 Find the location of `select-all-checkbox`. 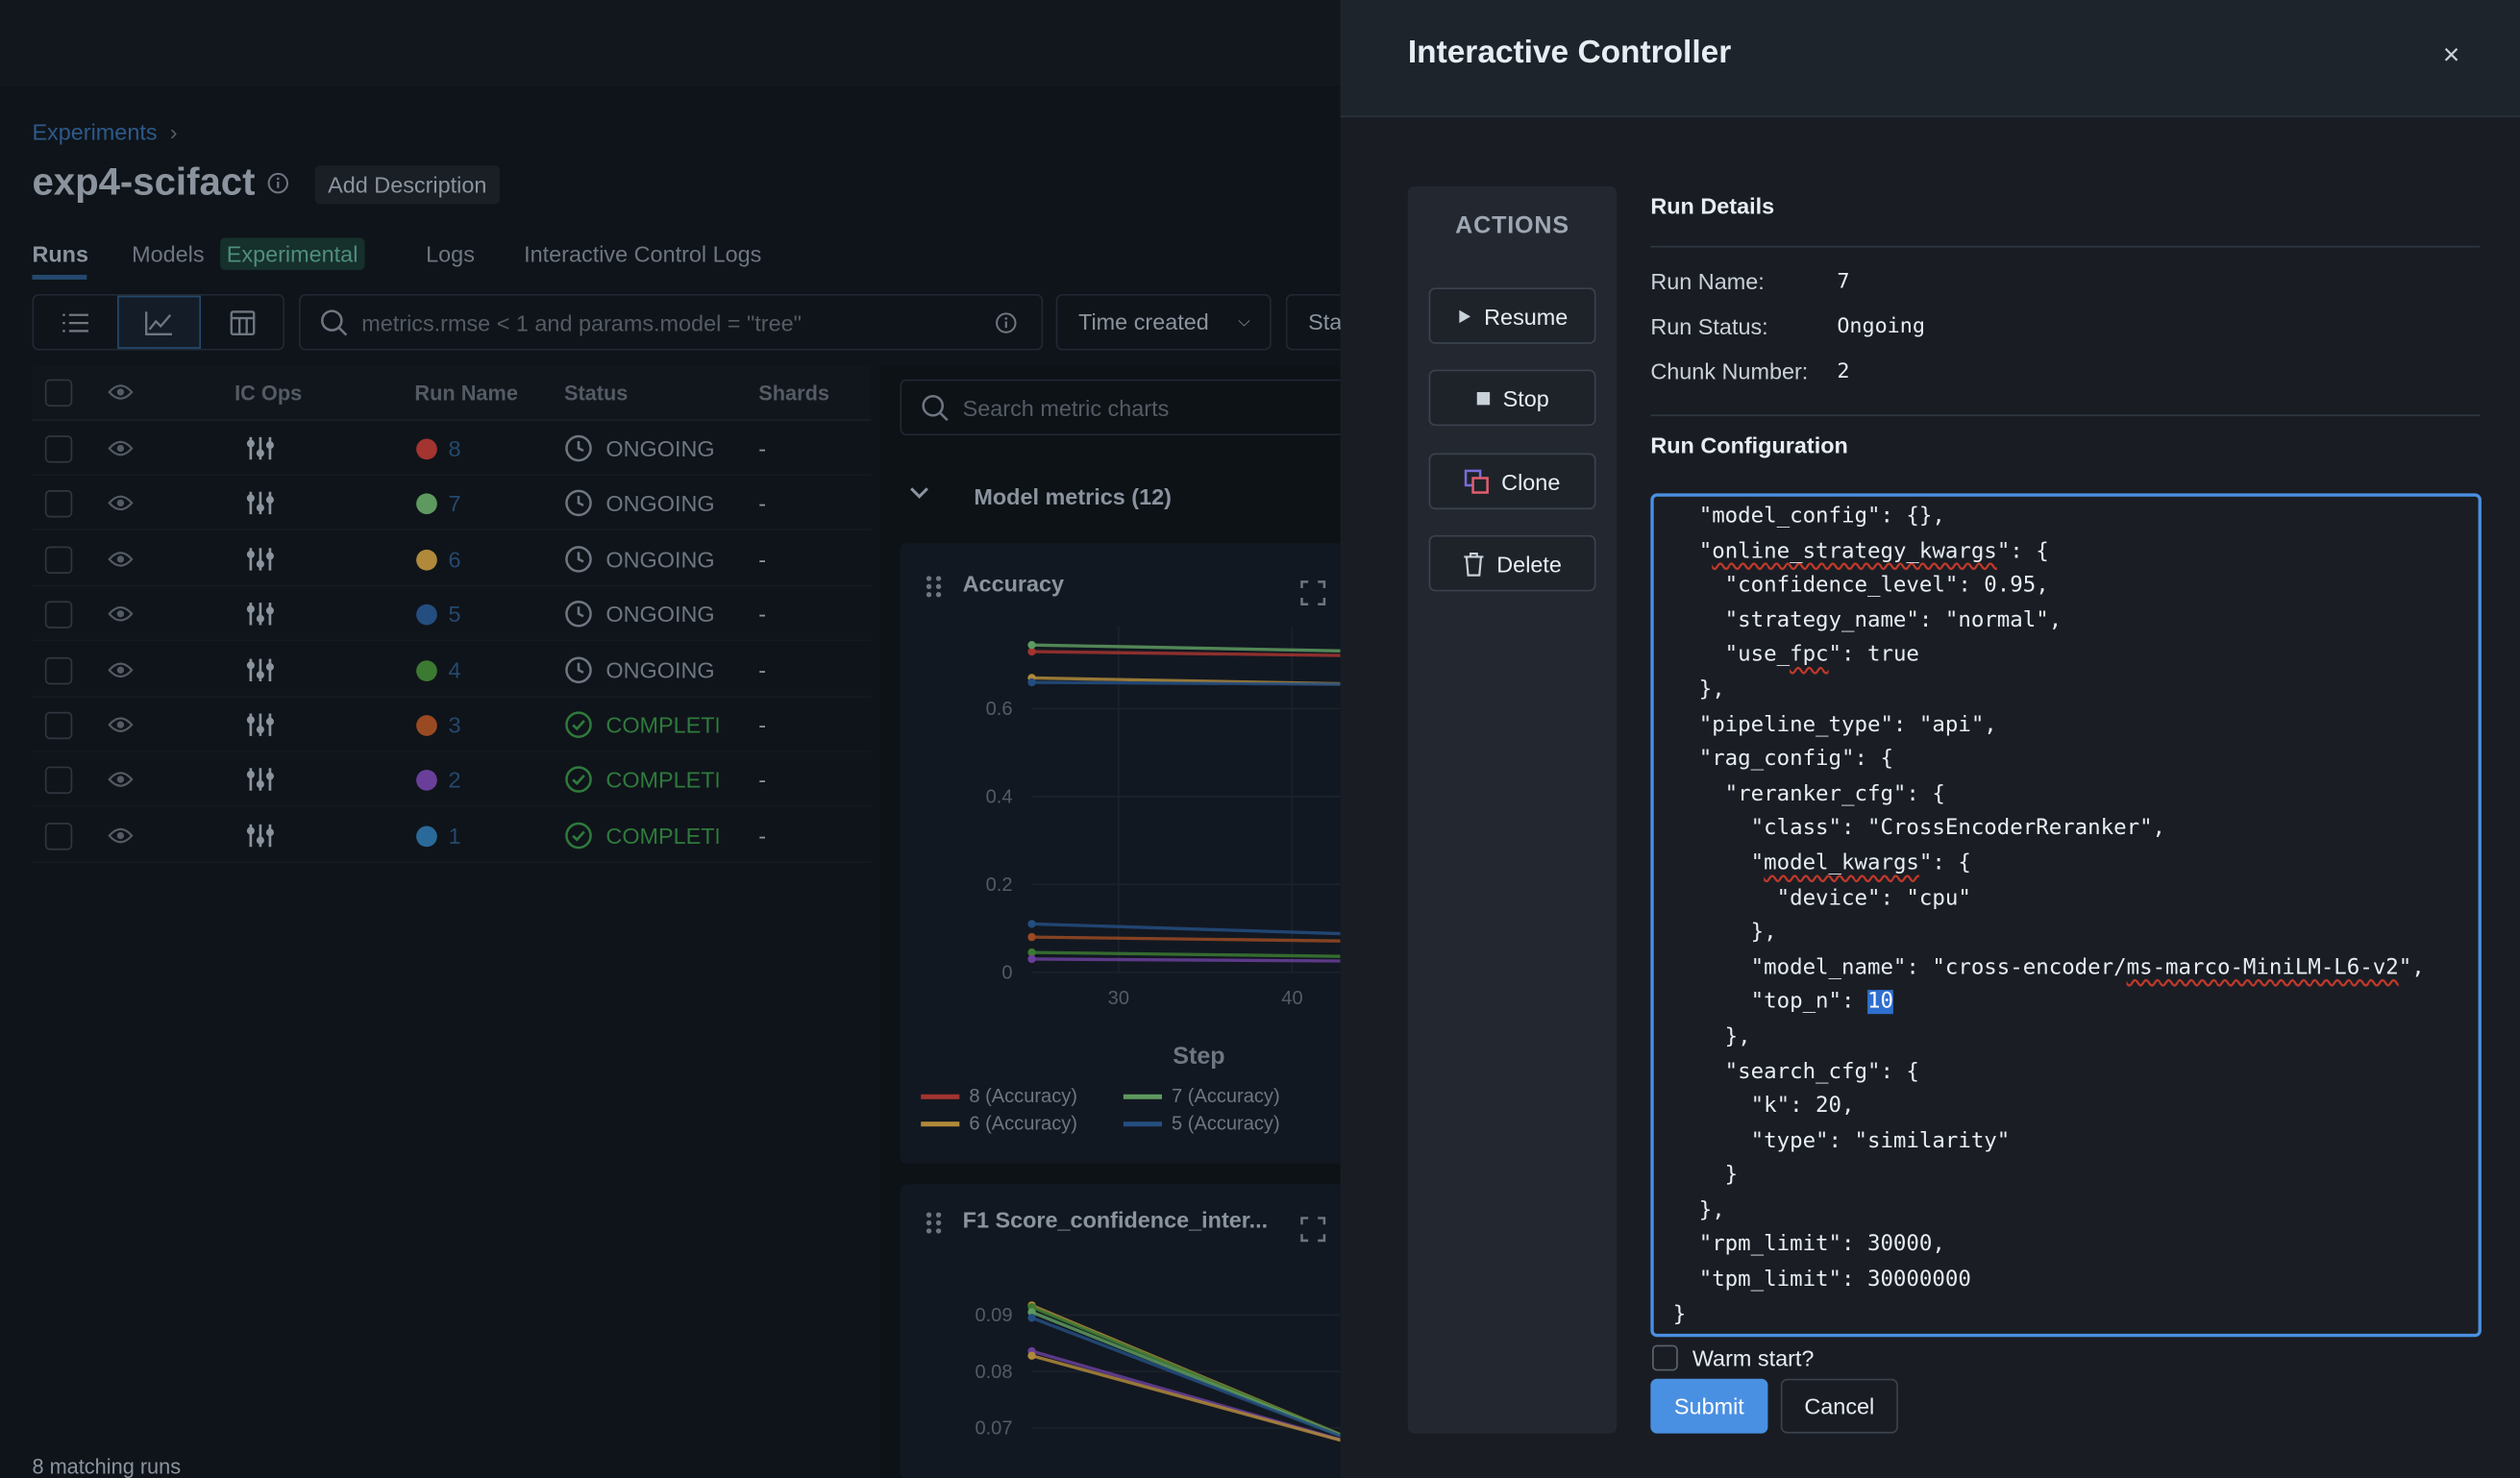

select-all-checkbox is located at coordinates (59, 393).